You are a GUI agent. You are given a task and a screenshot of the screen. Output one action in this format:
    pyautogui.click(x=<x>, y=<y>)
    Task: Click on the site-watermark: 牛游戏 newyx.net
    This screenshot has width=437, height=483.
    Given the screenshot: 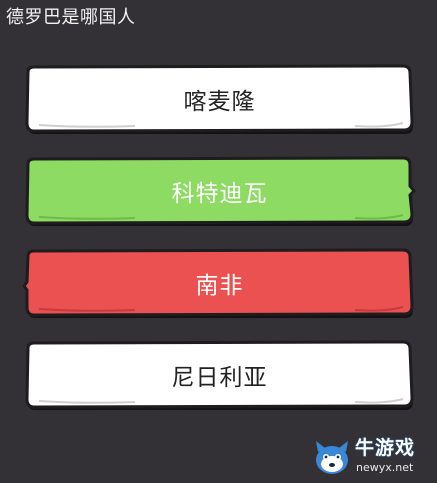 What is the action you would take?
    pyautogui.click(x=371, y=457)
    